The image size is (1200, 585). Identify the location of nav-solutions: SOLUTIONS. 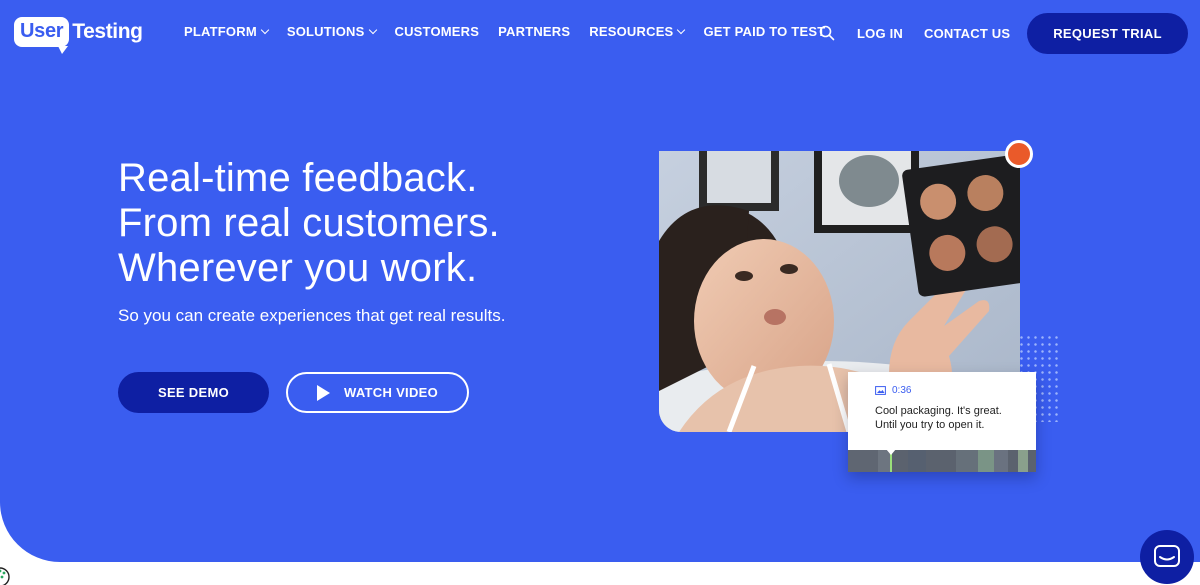
(331, 31).